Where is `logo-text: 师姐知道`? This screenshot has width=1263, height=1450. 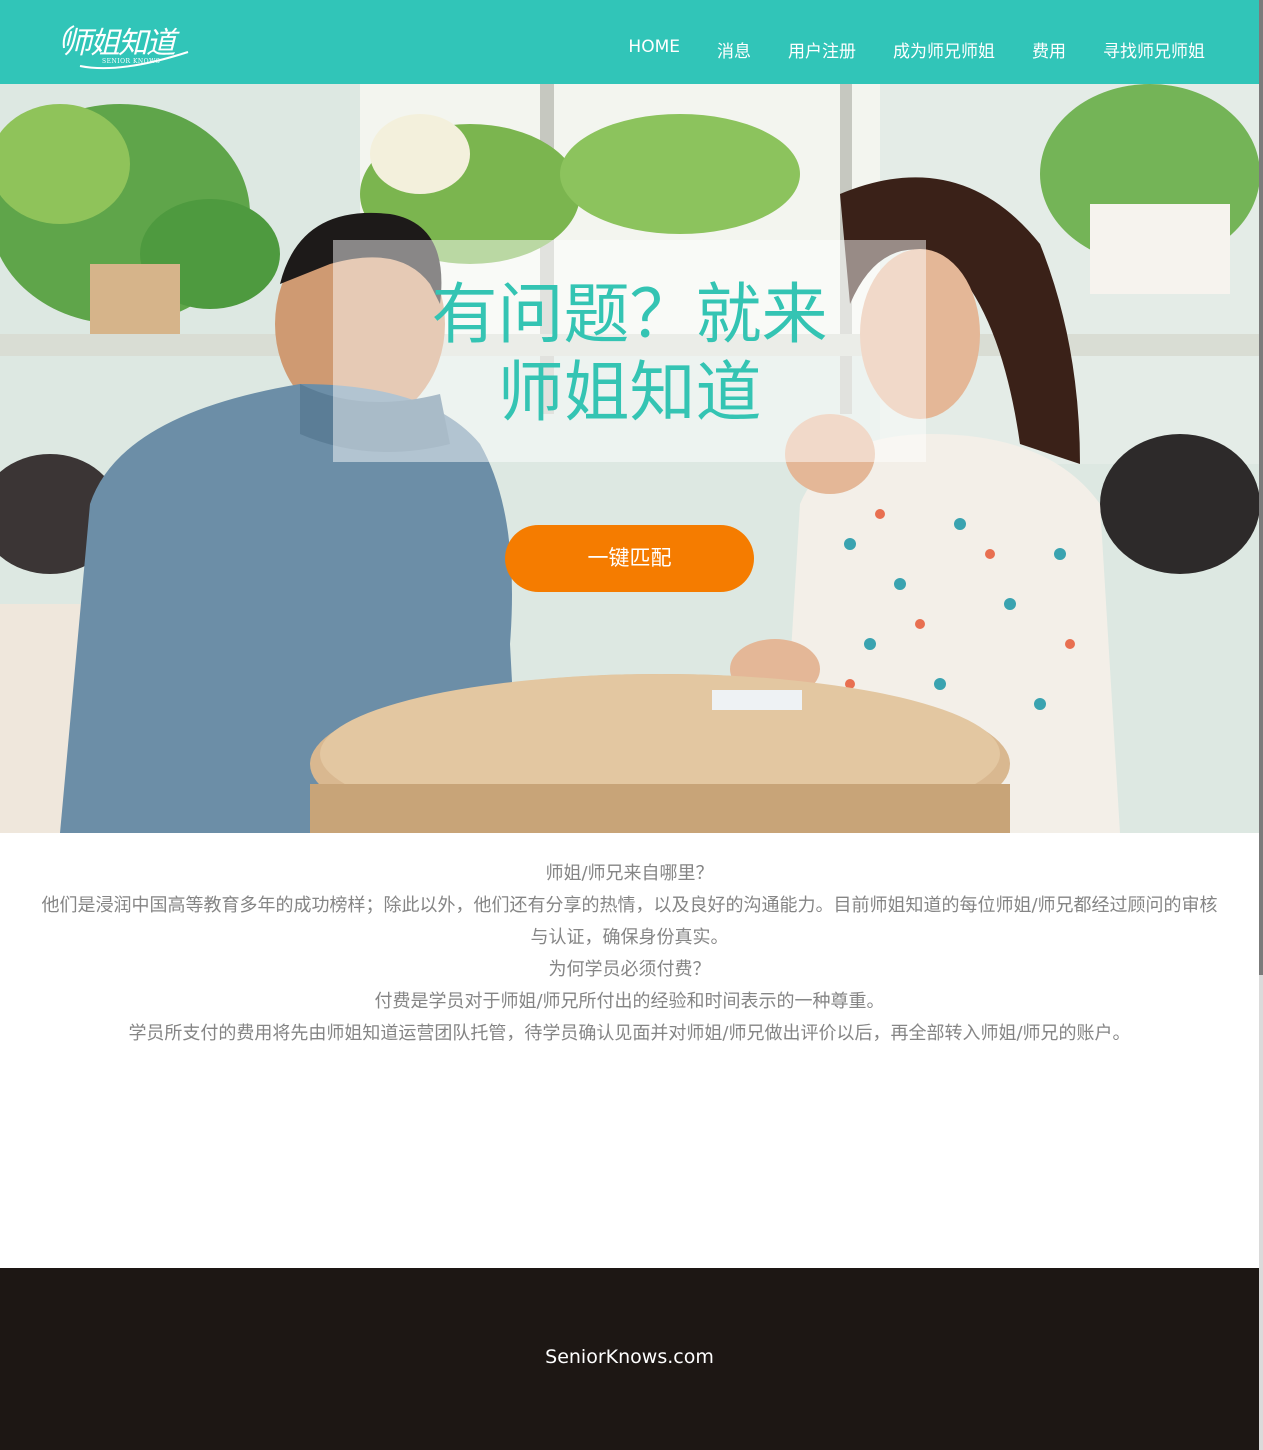 logo-text: 师姐知道 is located at coordinates (119, 43).